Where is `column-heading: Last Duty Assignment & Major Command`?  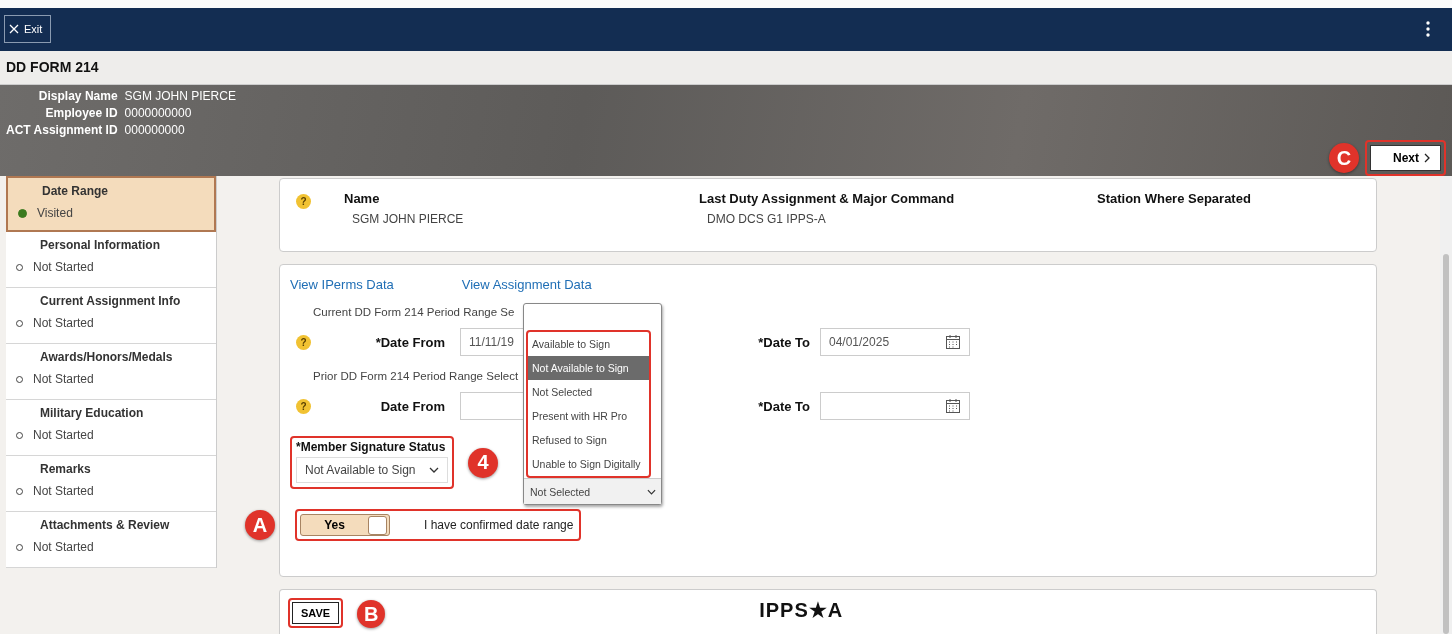 column-heading: Last Duty Assignment & Major Command is located at coordinates (827, 198).